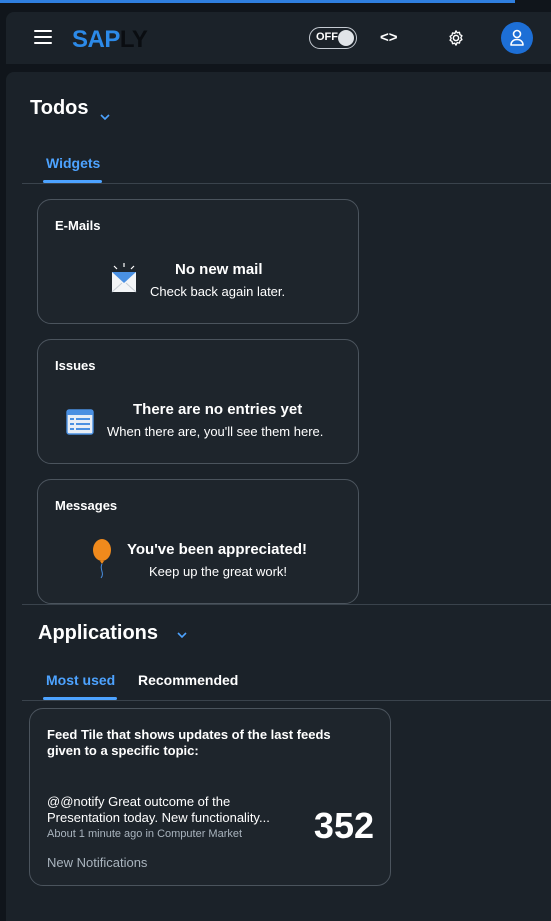  Describe the element at coordinates (218, 291) in the screenshot. I see `emails-sub-text: Check back again later.` at that location.